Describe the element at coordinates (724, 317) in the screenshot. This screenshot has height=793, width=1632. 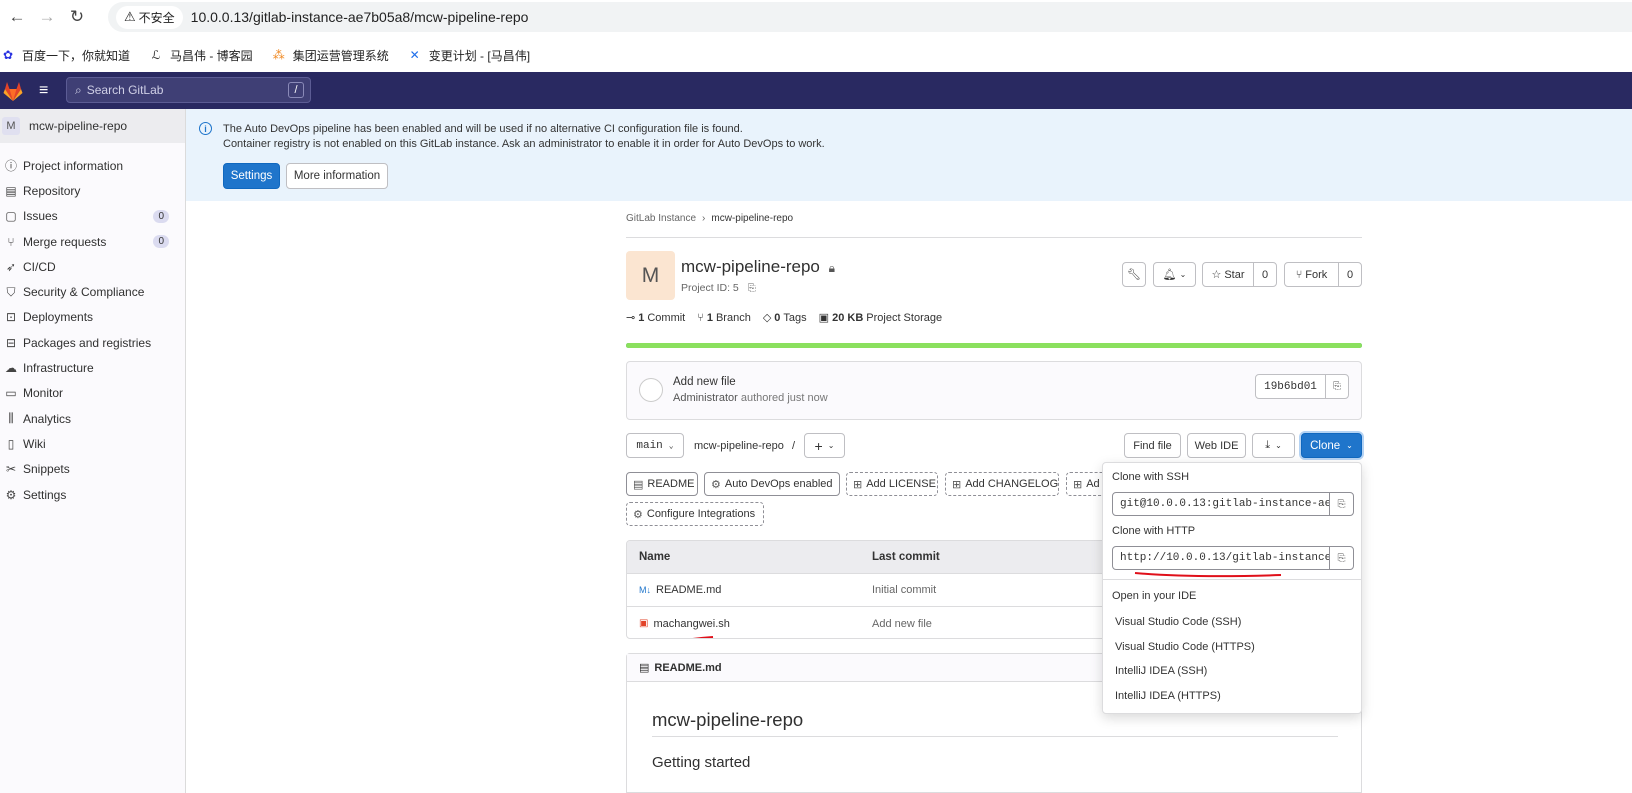
I see `branches-stat: ⑂ 1 Branch` at that location.